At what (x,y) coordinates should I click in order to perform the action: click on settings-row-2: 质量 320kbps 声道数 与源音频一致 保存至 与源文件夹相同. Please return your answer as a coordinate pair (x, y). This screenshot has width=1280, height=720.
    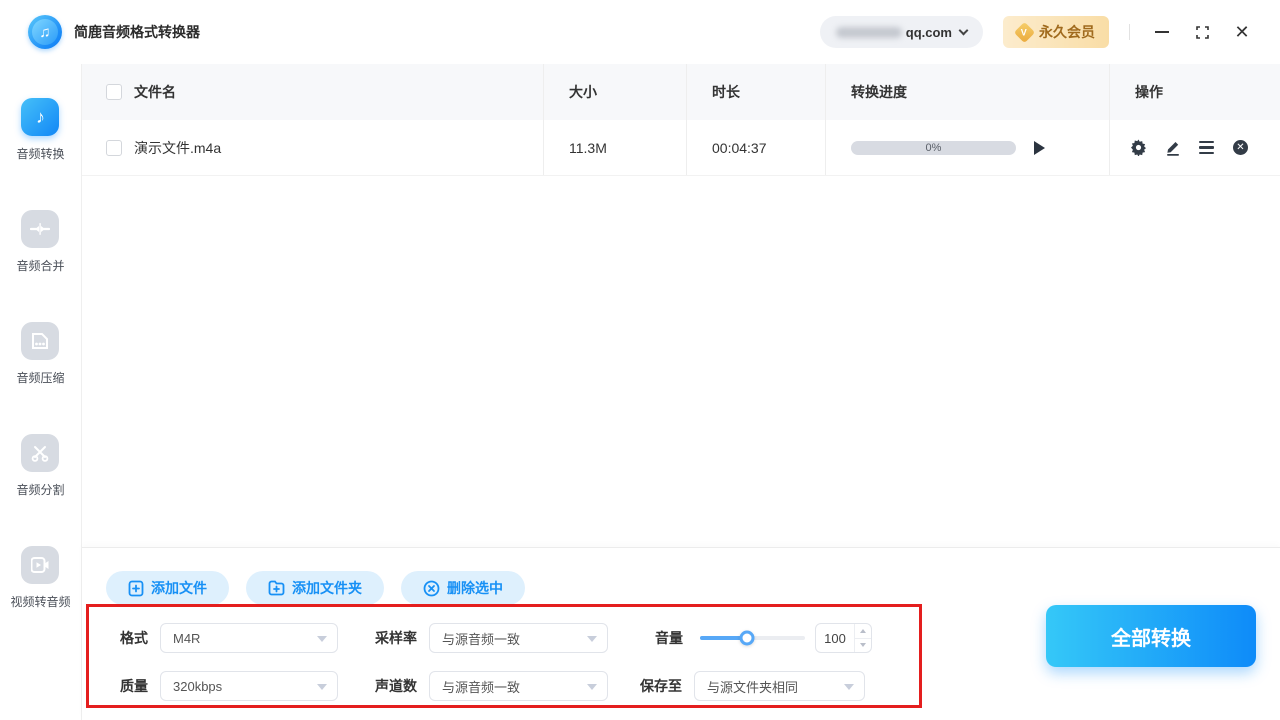
    Looking at the image, I should click on (504, 686).